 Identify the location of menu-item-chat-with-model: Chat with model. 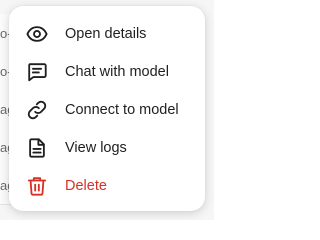
(107, 72).